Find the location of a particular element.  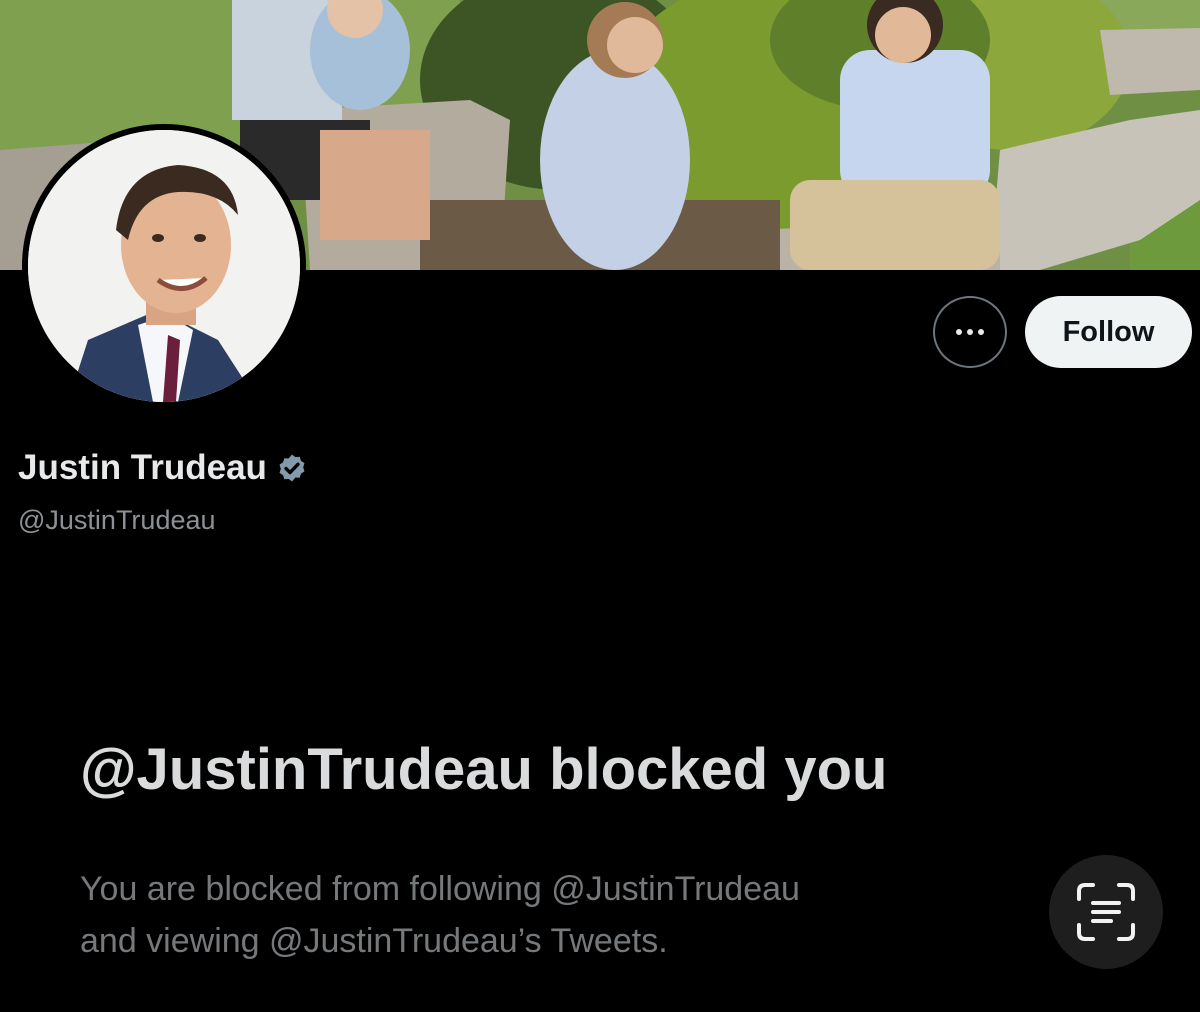

avatar-photo is located at coordinates (164, 266).